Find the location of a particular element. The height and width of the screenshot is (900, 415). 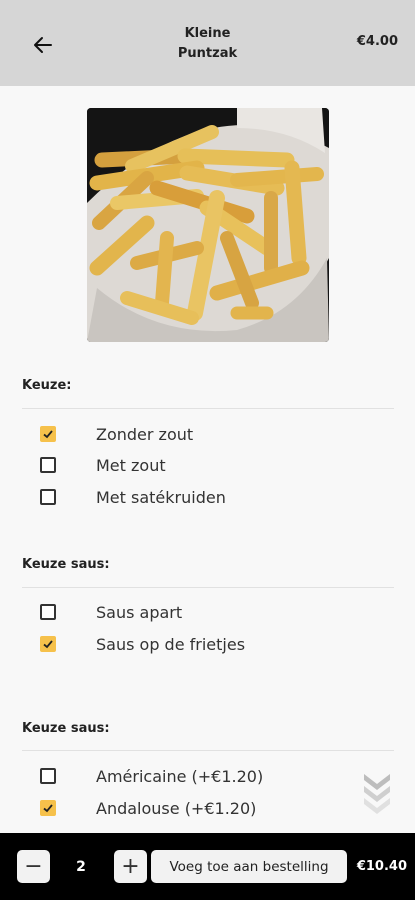

back-button is located at coordinates (43, 45).